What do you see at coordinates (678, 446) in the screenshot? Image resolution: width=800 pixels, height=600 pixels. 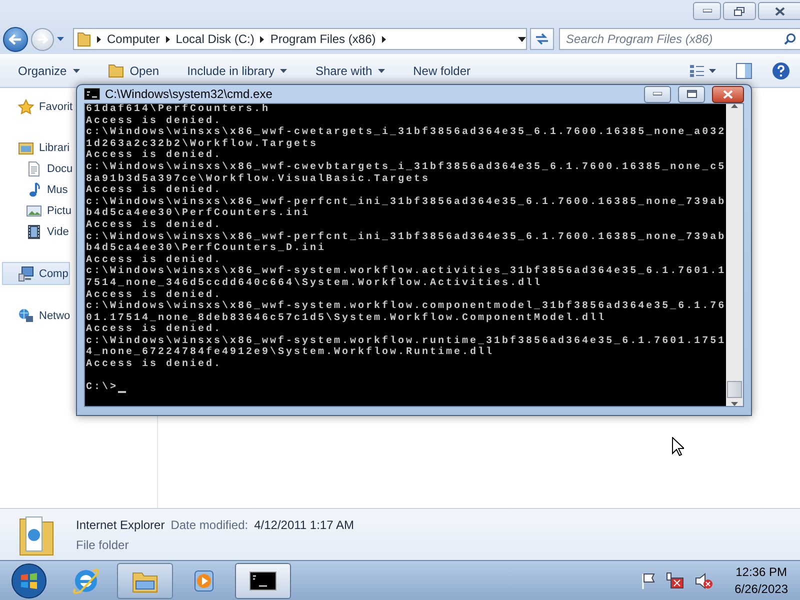 I see `mouse-pointer-icon` at bounding box center [678, 446].